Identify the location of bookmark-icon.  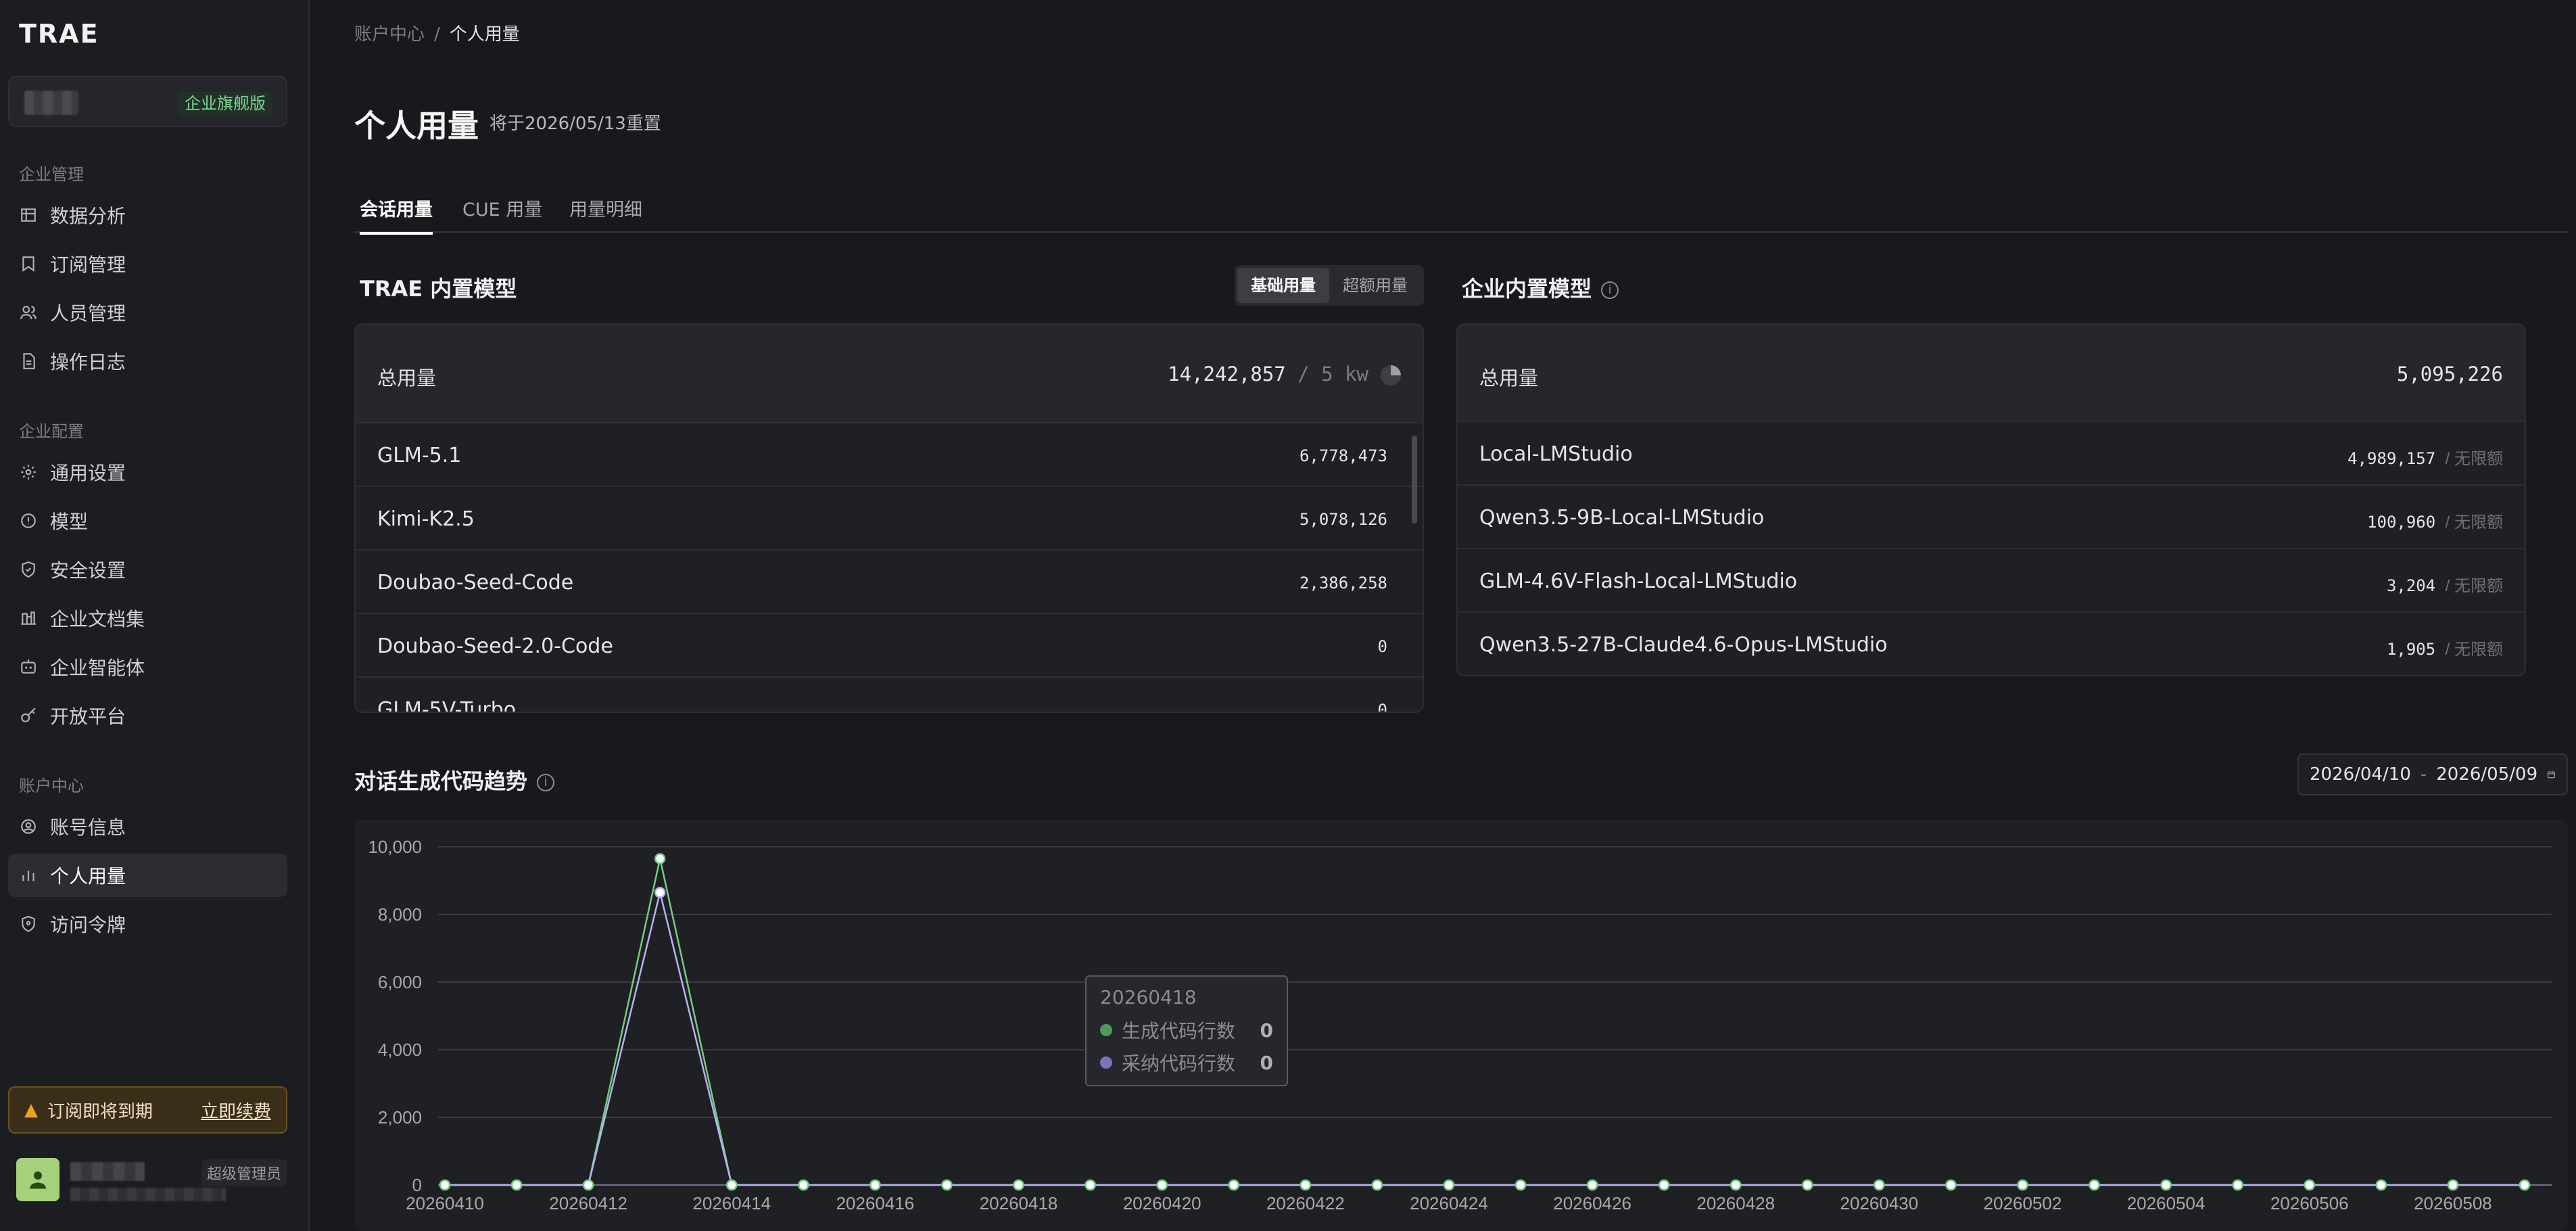
(28, 263).